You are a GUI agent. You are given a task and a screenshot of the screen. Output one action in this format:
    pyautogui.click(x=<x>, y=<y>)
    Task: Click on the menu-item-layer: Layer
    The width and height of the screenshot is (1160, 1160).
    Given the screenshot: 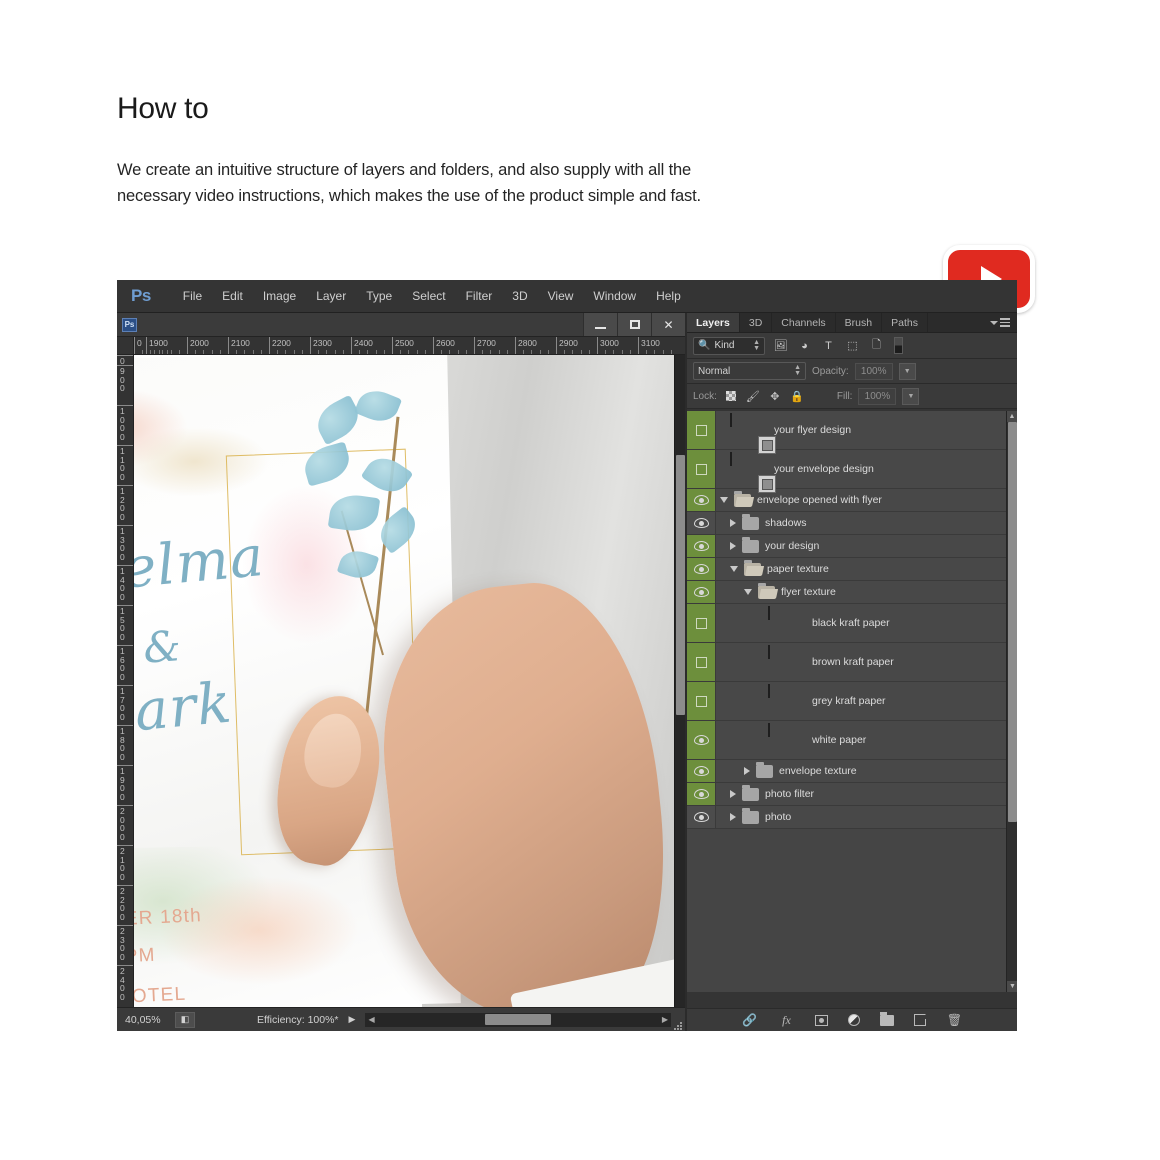 What is the action you would take?
    pyautogui.click(x=331, y=296)
    